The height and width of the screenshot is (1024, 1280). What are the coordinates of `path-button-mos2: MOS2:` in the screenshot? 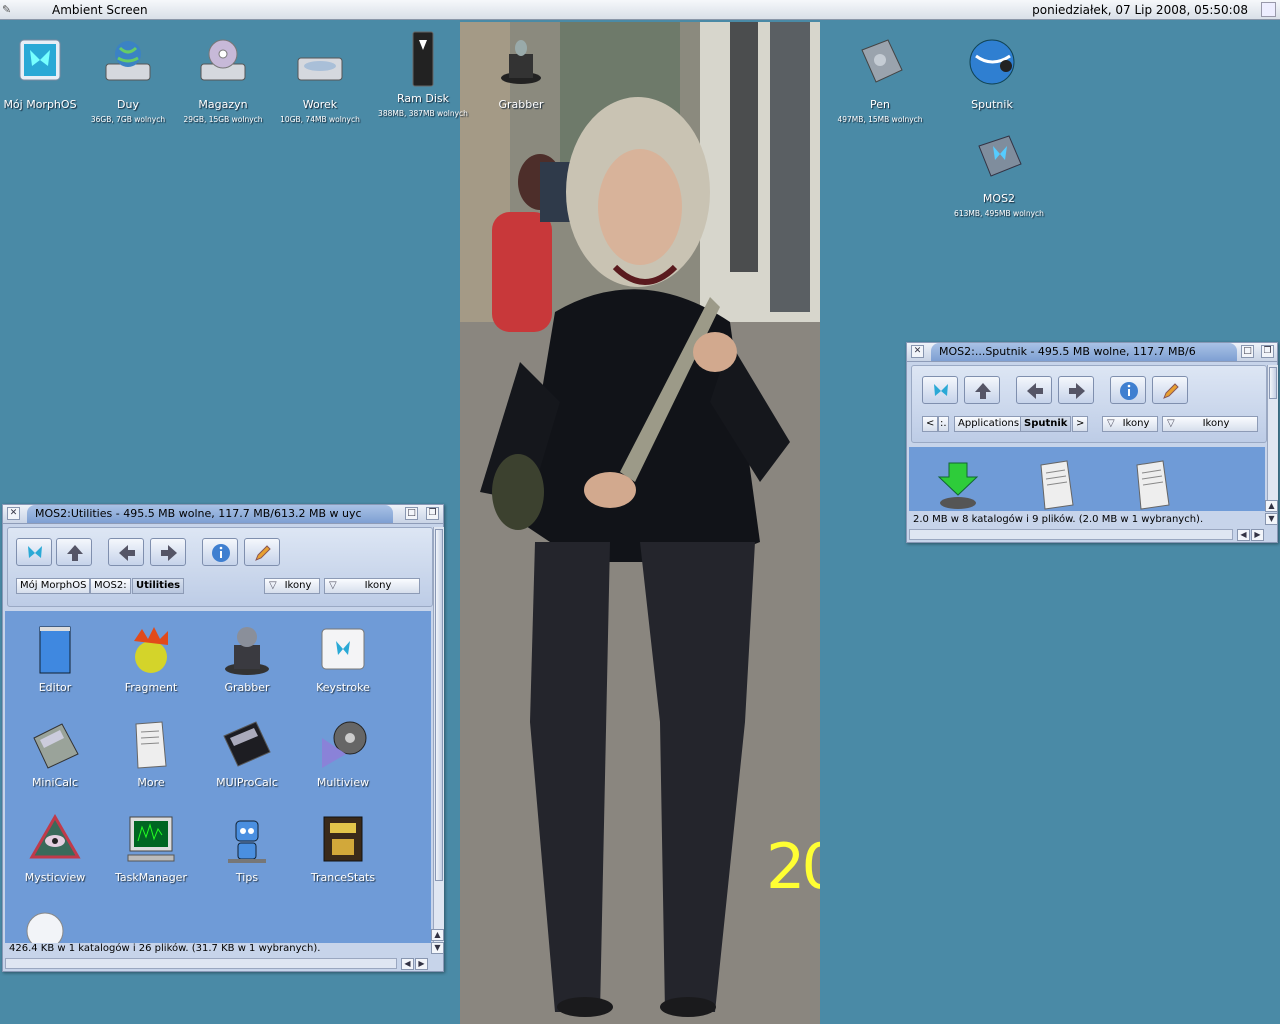 It's located at (110, 586).